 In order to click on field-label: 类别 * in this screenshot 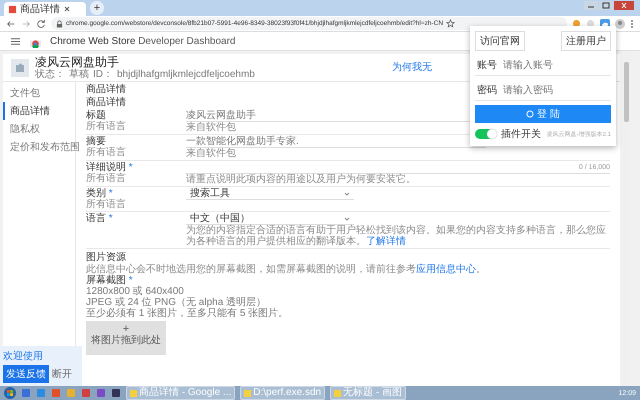, I will do `click(100, 193)`.